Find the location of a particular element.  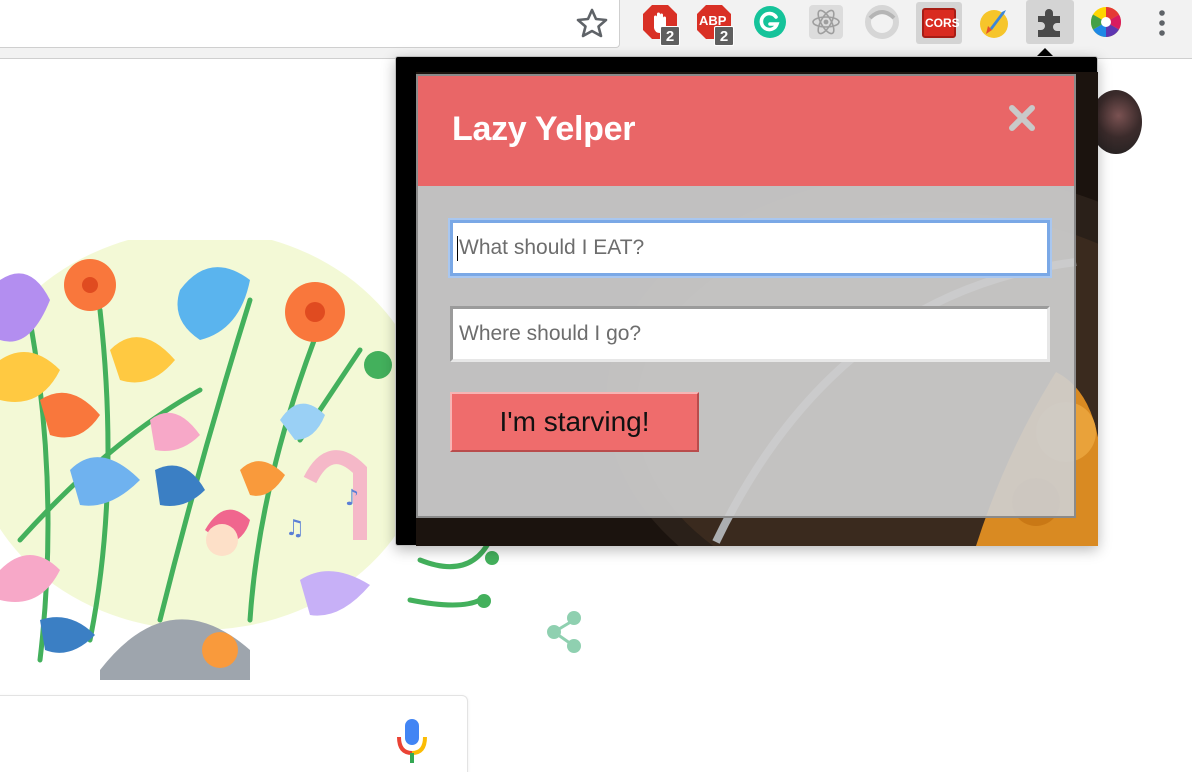

rocket-extension-icon is located at coordinates (994, 22).